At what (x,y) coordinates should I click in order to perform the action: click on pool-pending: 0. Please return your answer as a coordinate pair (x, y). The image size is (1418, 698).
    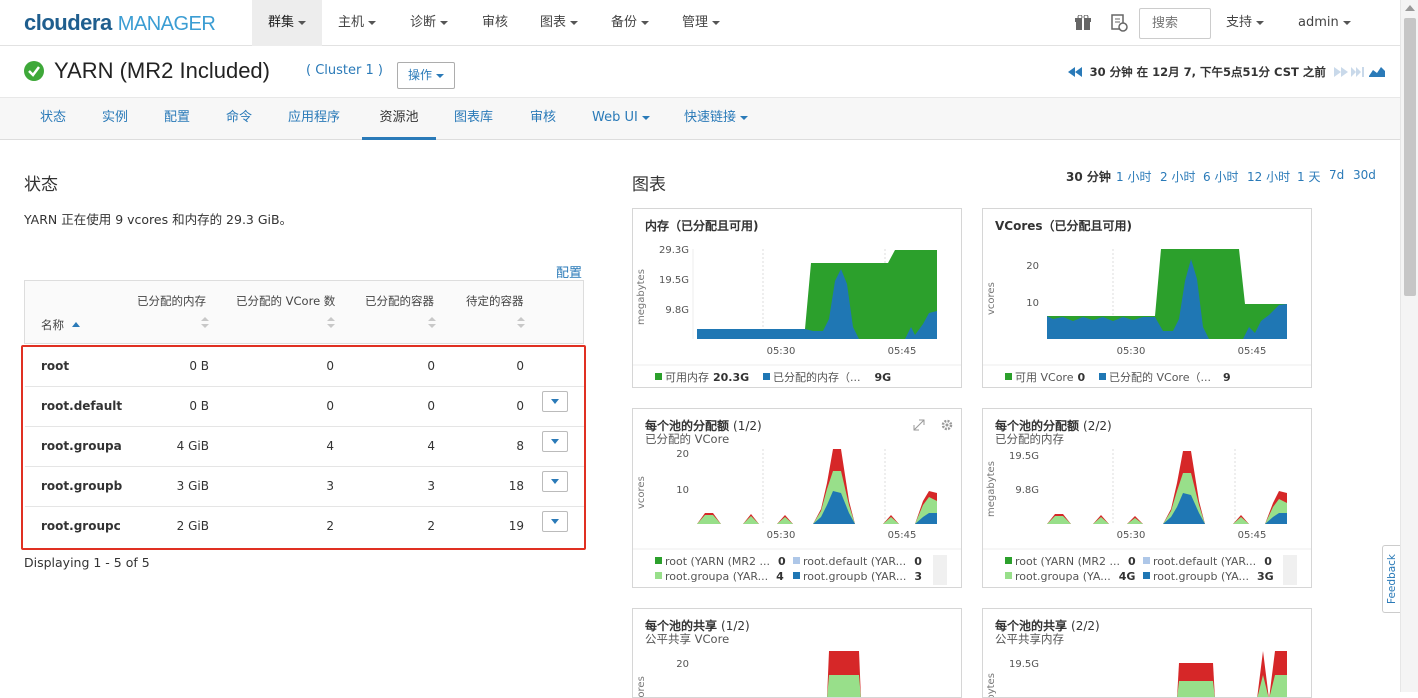
    Looking at the image, I should click on (520, 406).